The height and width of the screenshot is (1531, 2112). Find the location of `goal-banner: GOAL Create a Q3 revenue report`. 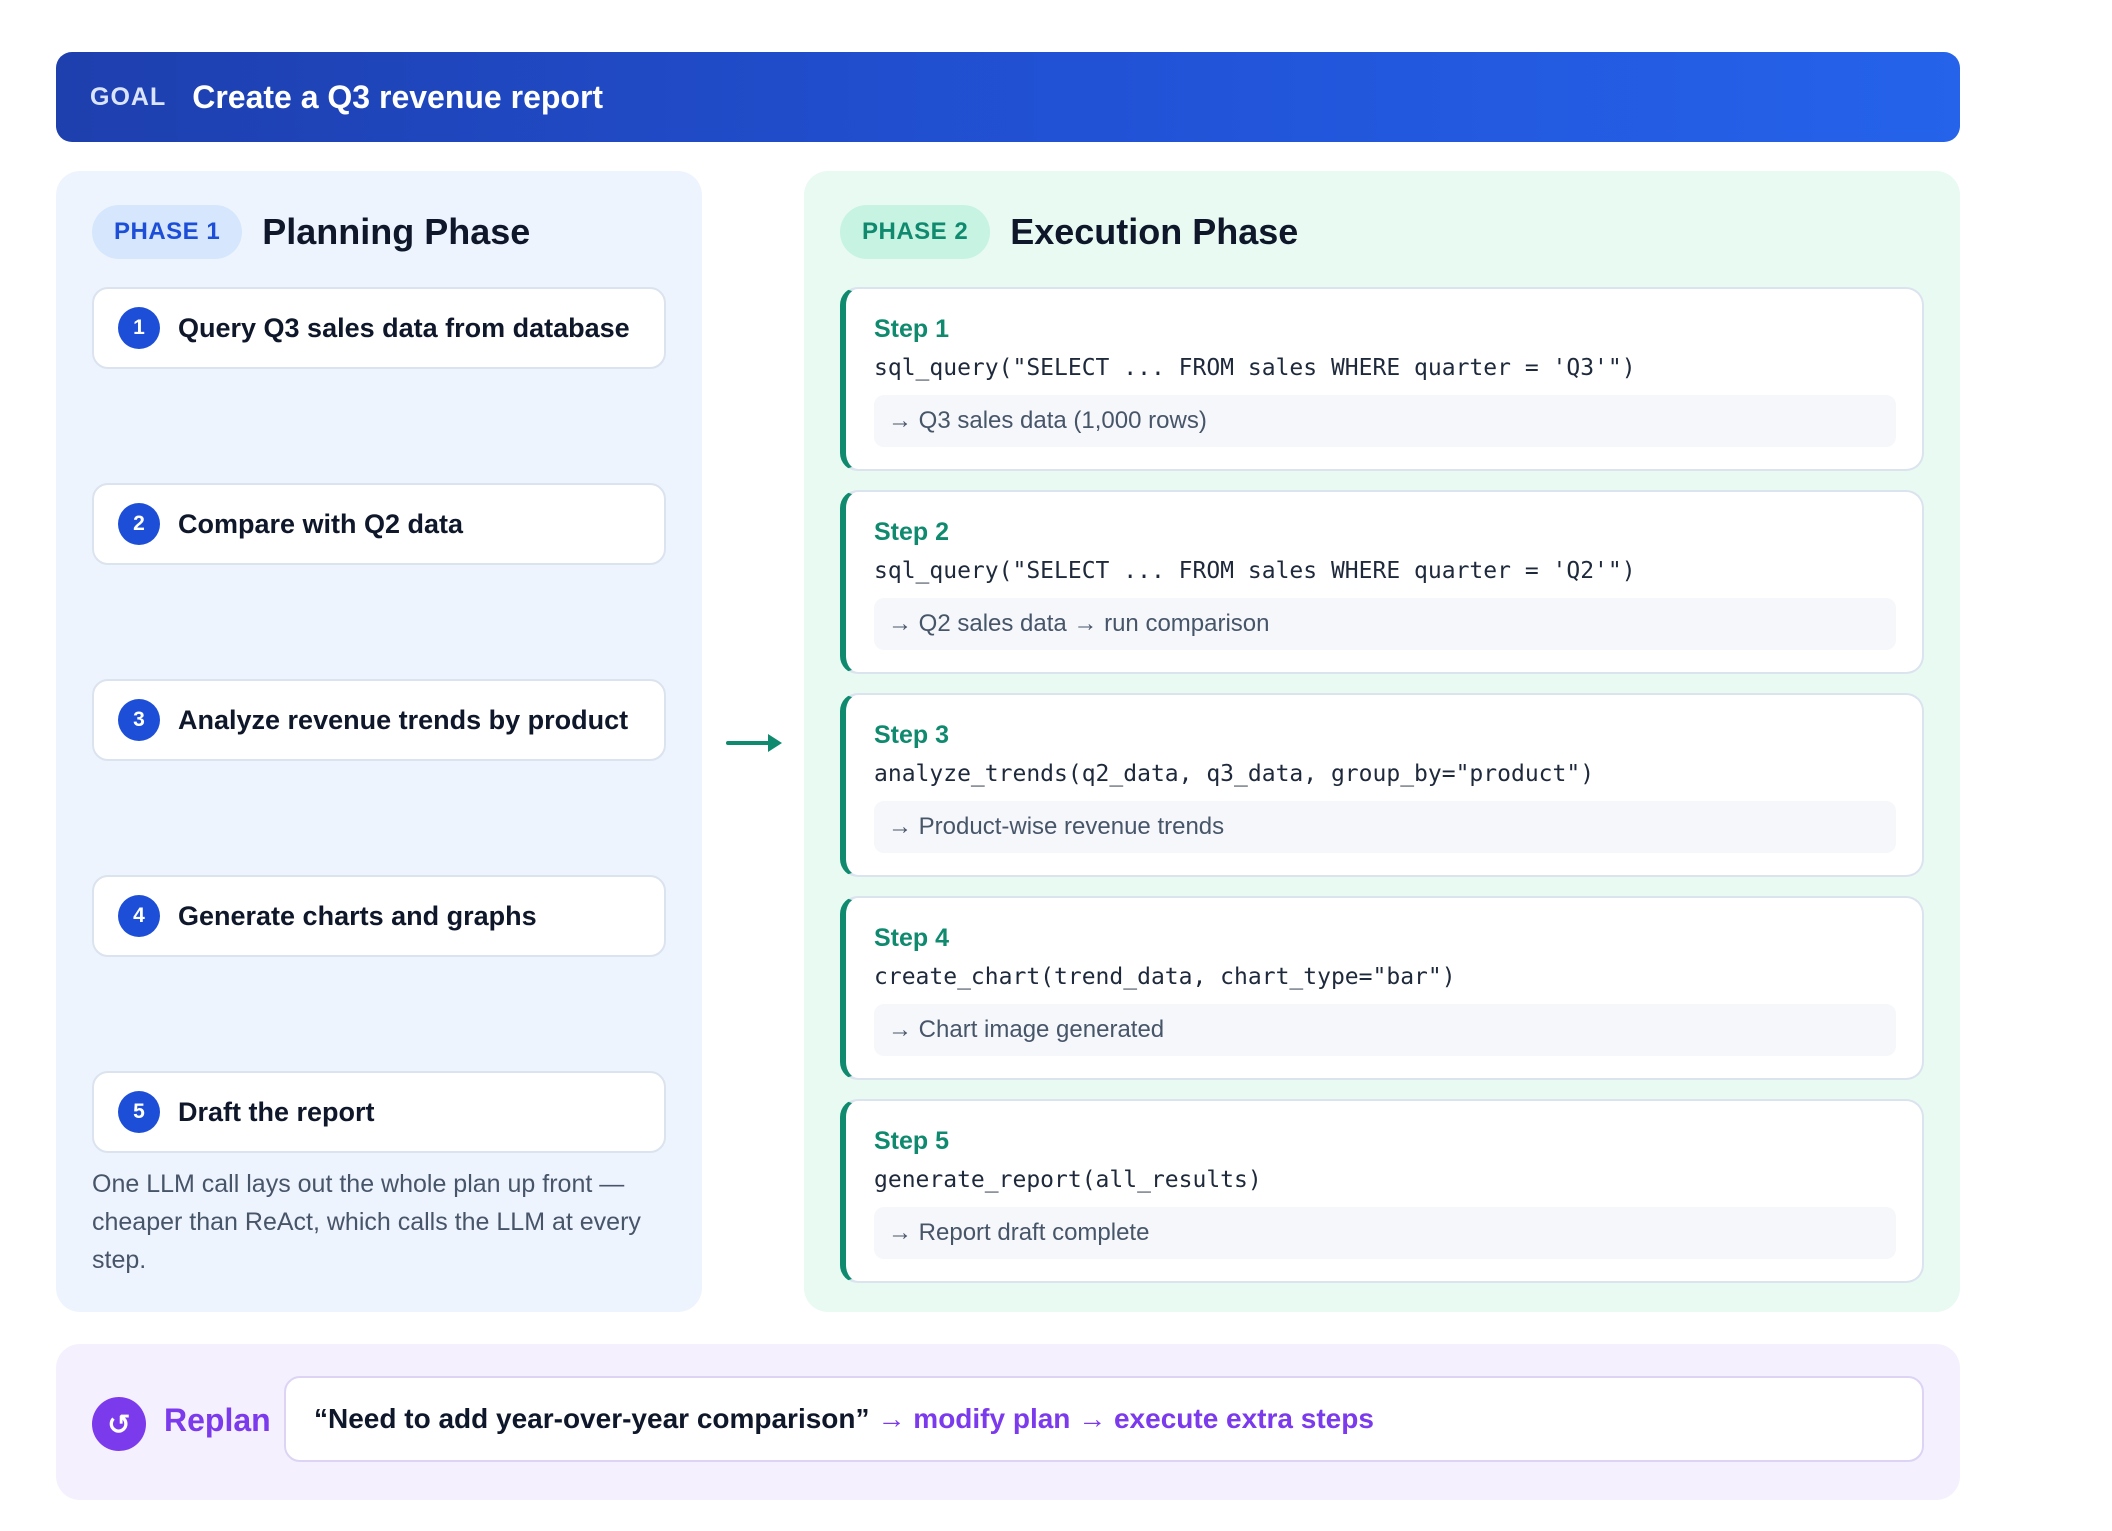

goal-banner: GOAL Create a Q3 revenue report is located at coordinates (1008, 97).